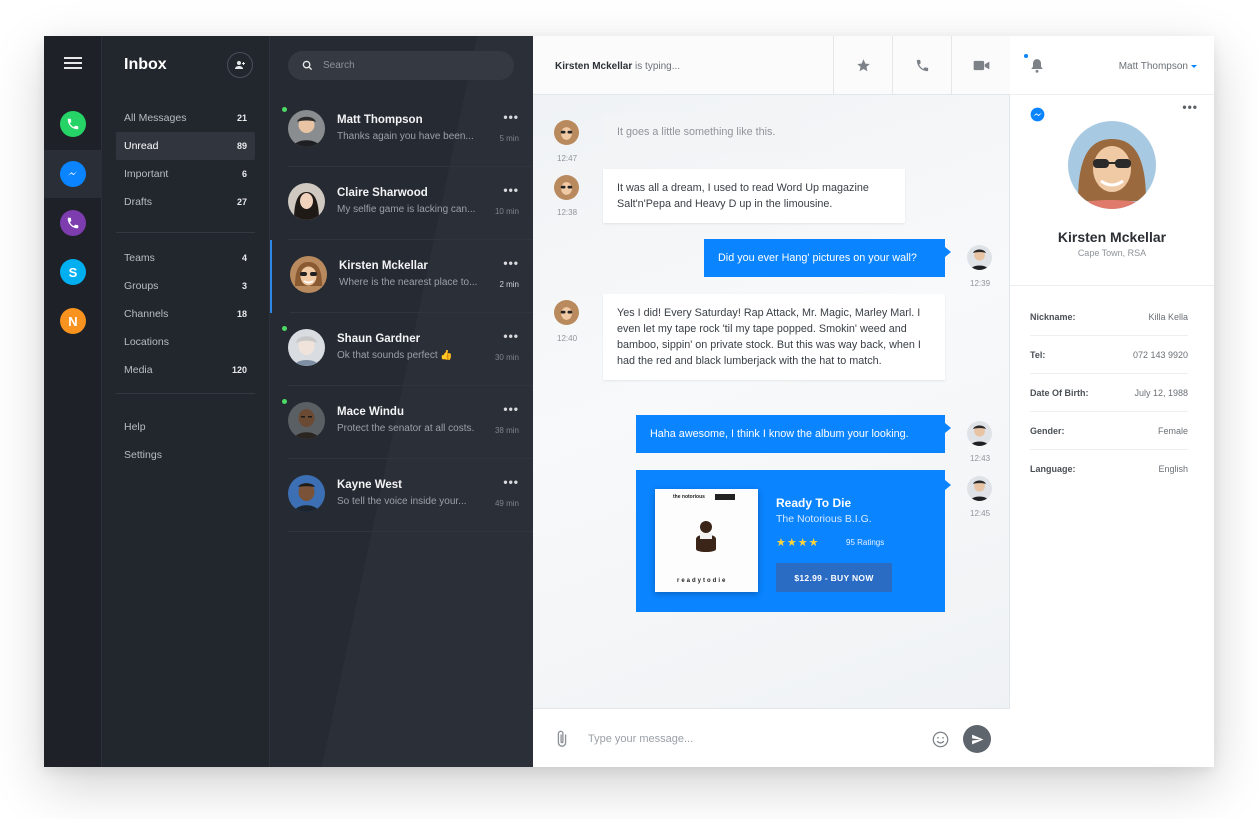 The width and height of the screenshot is (1258, 819). I want to click on app-viber, so click(73, 223).